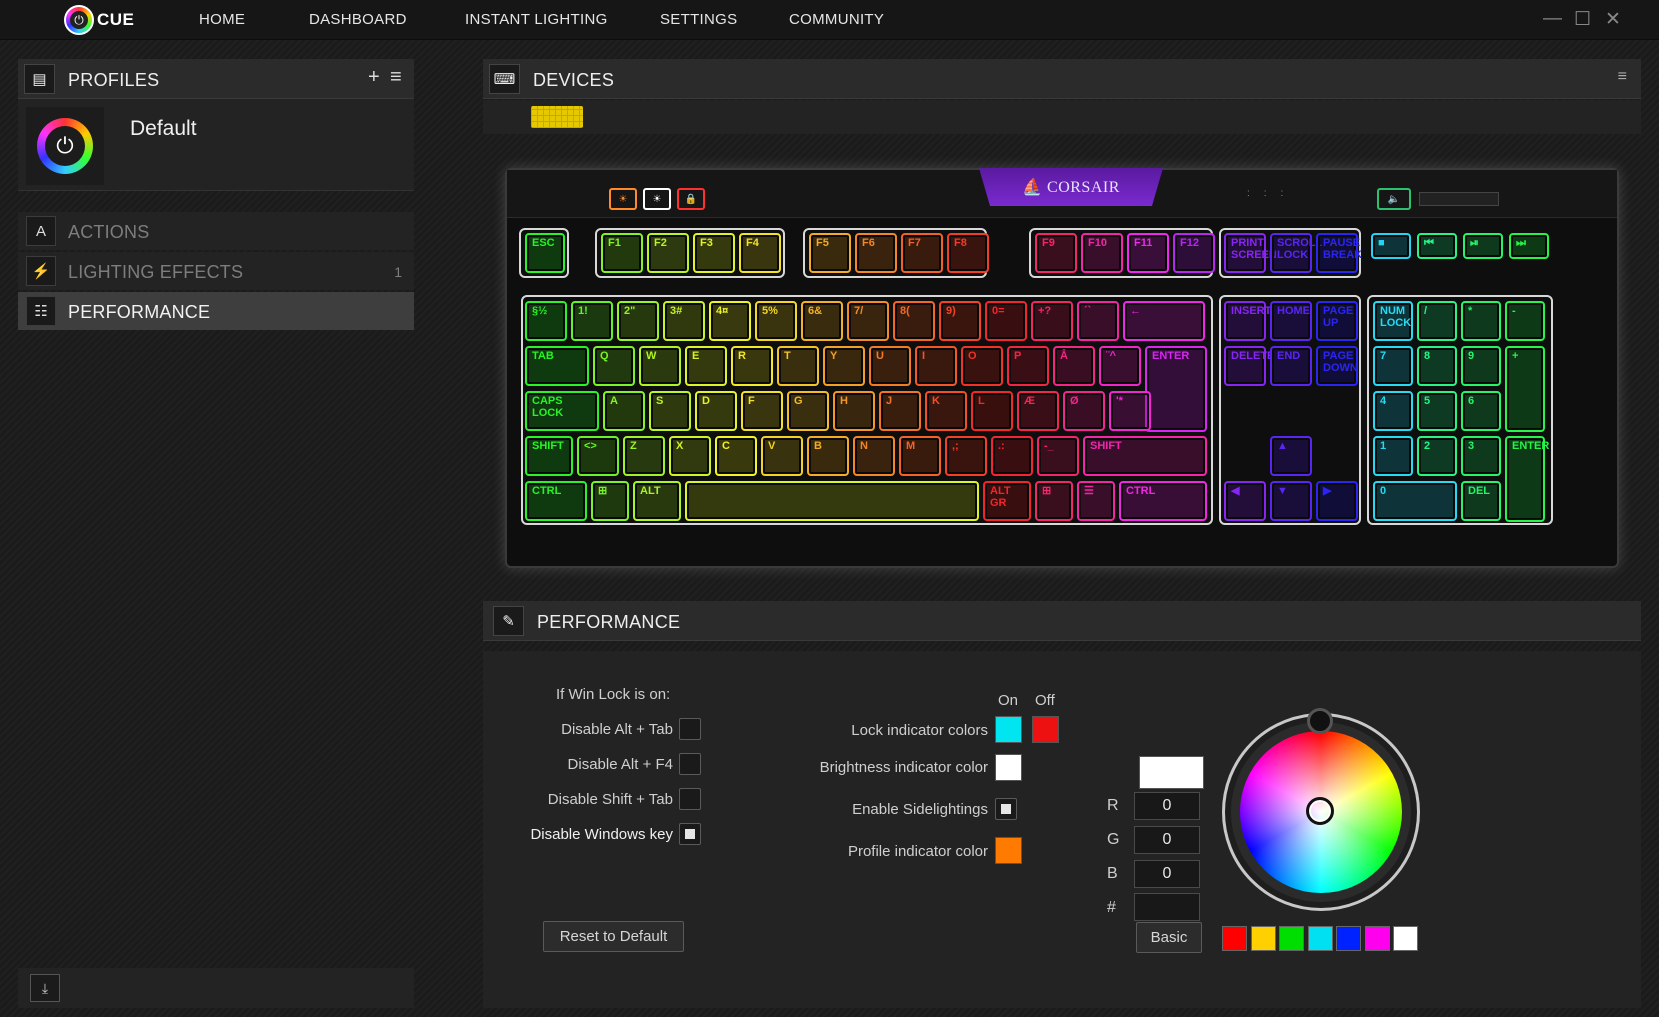 This screenshot has width=1659, height=1017. What do you see at coordinates (1481, 456) in the screenshot?
I see `key-numpad: 3` at bounding box center [1481, 456].